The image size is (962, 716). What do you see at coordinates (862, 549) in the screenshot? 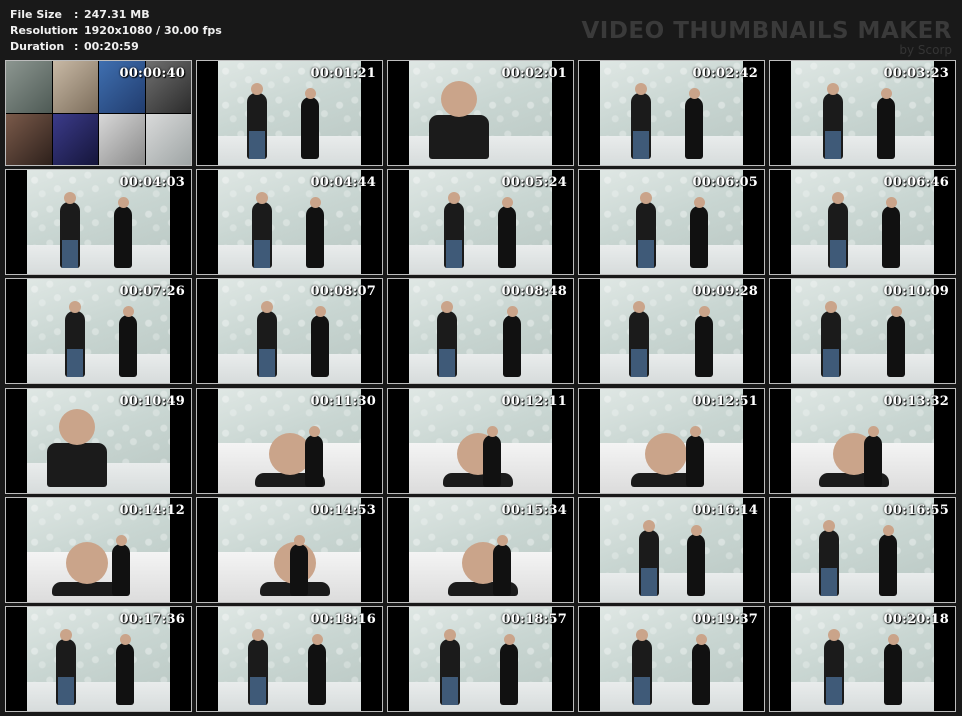
I see `video-thumbnail: 00:16:55` at bounding box center [862, 549].